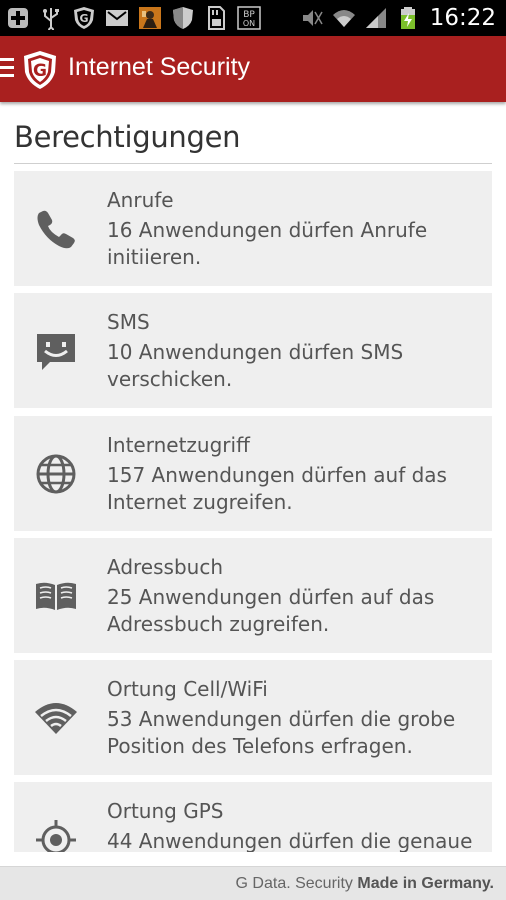 This screenshot has width=506, height=900. I want to click on permission-title: Internetzugriff, so click(178, 445).